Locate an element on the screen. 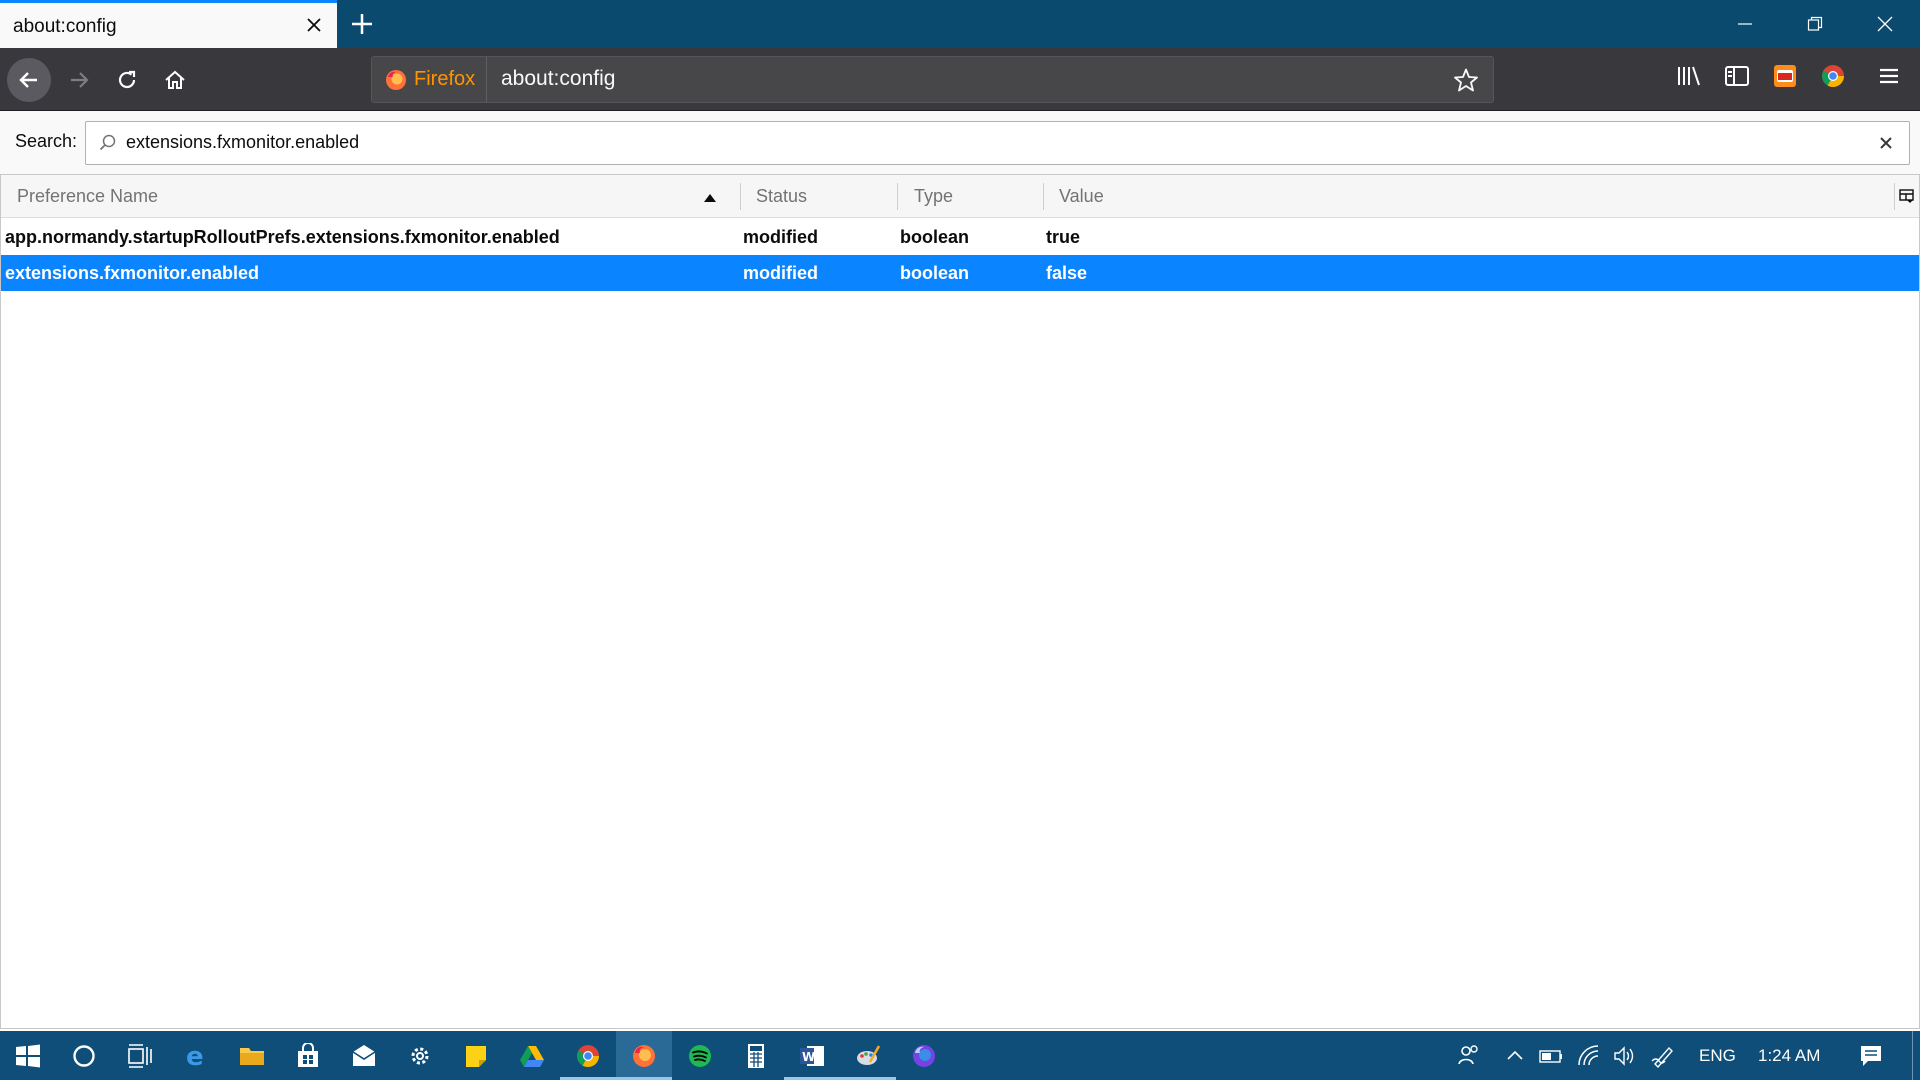 This screenshot has height=1080, width=1920. search-row: Search: extensions.fxmonitor.enabled is located at coordinates (960, 142).